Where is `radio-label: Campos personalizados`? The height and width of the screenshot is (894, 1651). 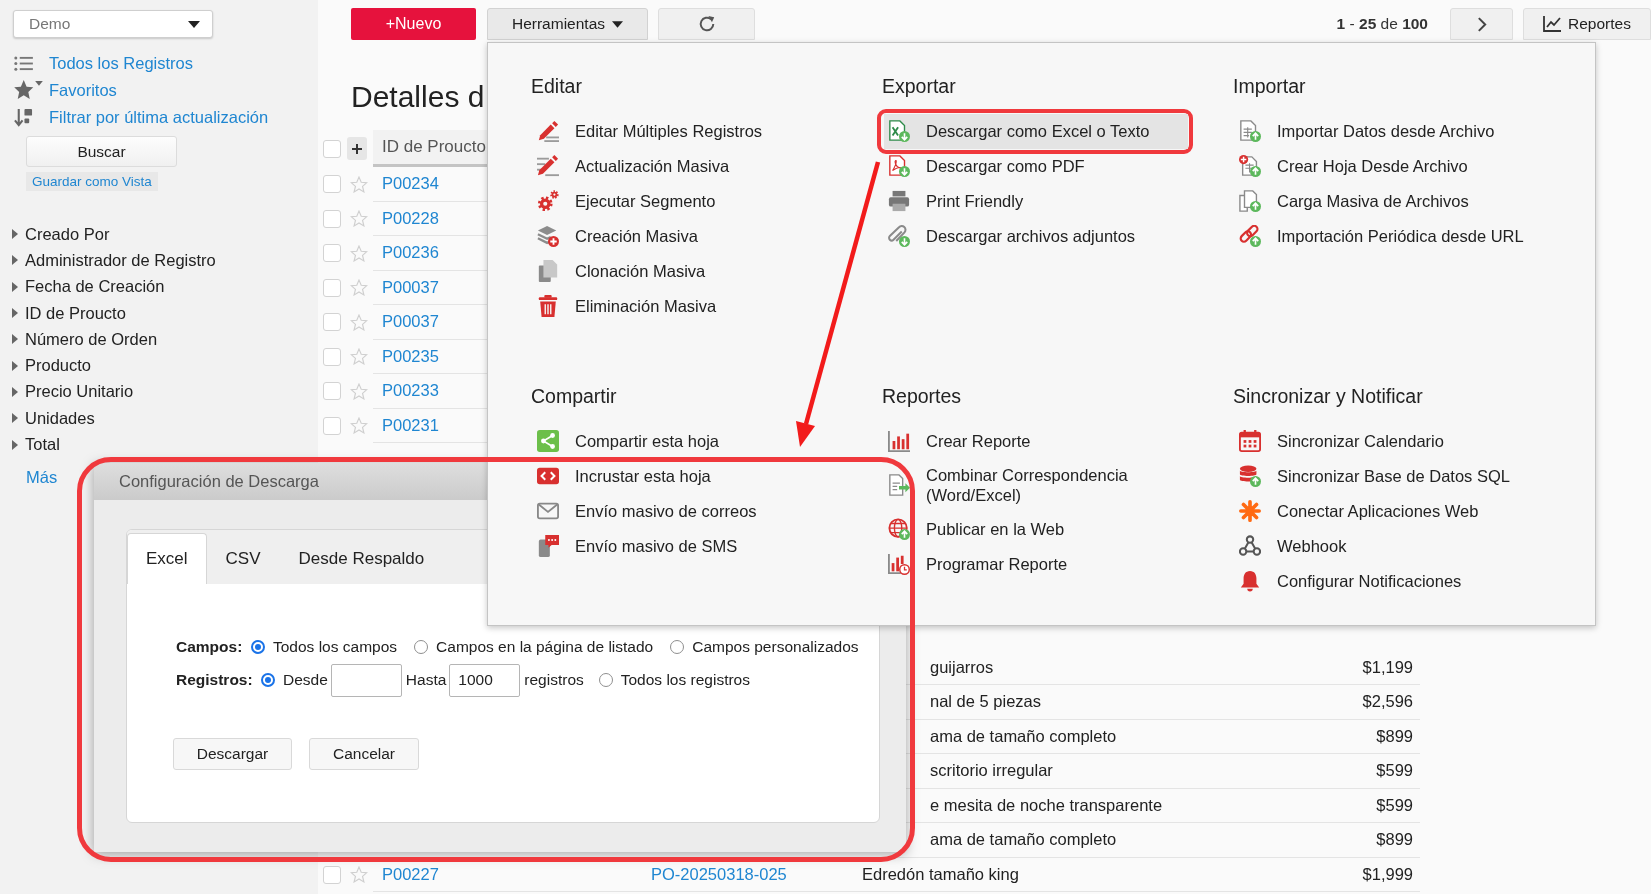
radio-label: Campos personalizados is located at coordinates (775, 647).